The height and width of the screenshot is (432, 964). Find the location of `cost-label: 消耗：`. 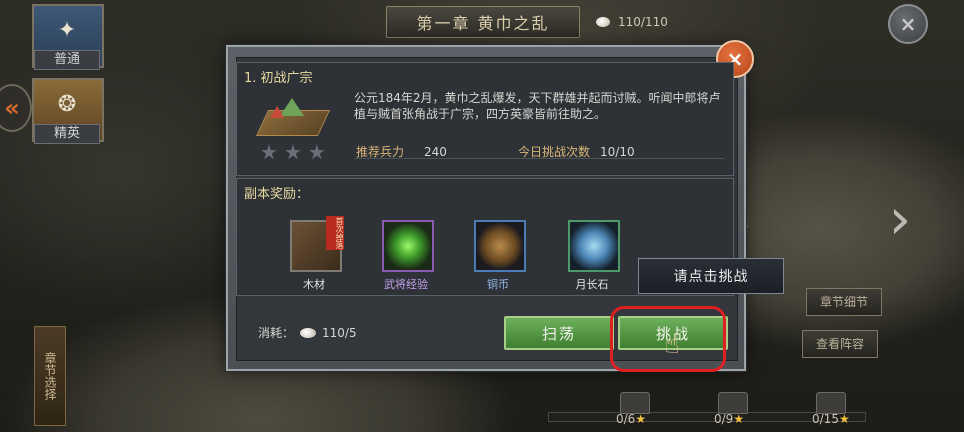

cost-label: 消耗： is located at coordinates (276, 333).